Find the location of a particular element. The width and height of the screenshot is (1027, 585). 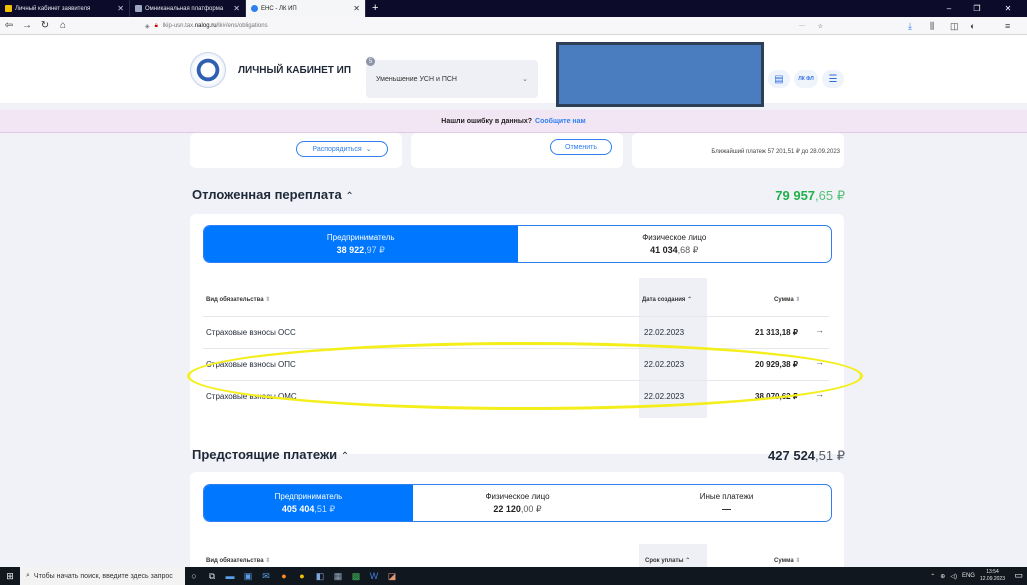

excel-icon: ▩ is located at coordinates (356, 576).